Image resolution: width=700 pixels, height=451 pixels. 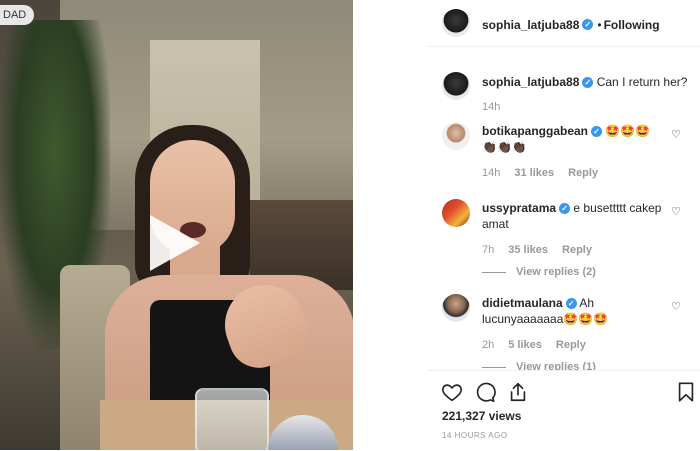 I want to click on comment-meta: 2h 5 likes Reply, so click(x=541, y=345).